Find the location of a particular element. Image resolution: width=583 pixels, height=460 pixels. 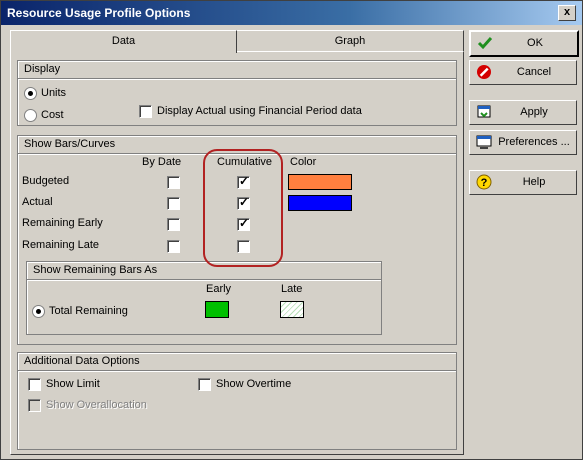

help-button: ? Help is located at coordinates (523, 182).